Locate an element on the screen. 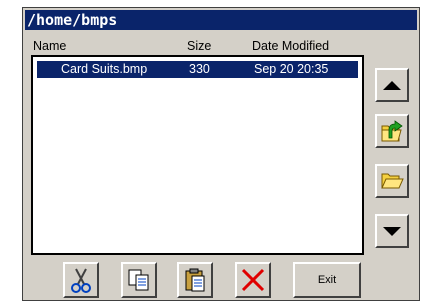 The width and height of the screenshot is (422, 304). list-item: Card Suits.bmp 330 Sep 20 20:35 is located at coordinates (197, 69).